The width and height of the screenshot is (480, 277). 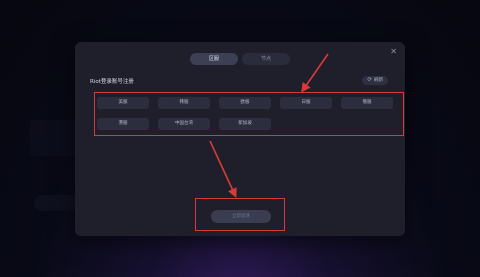 I want to click on server-jp: 日服, so click(x=306, y=103).